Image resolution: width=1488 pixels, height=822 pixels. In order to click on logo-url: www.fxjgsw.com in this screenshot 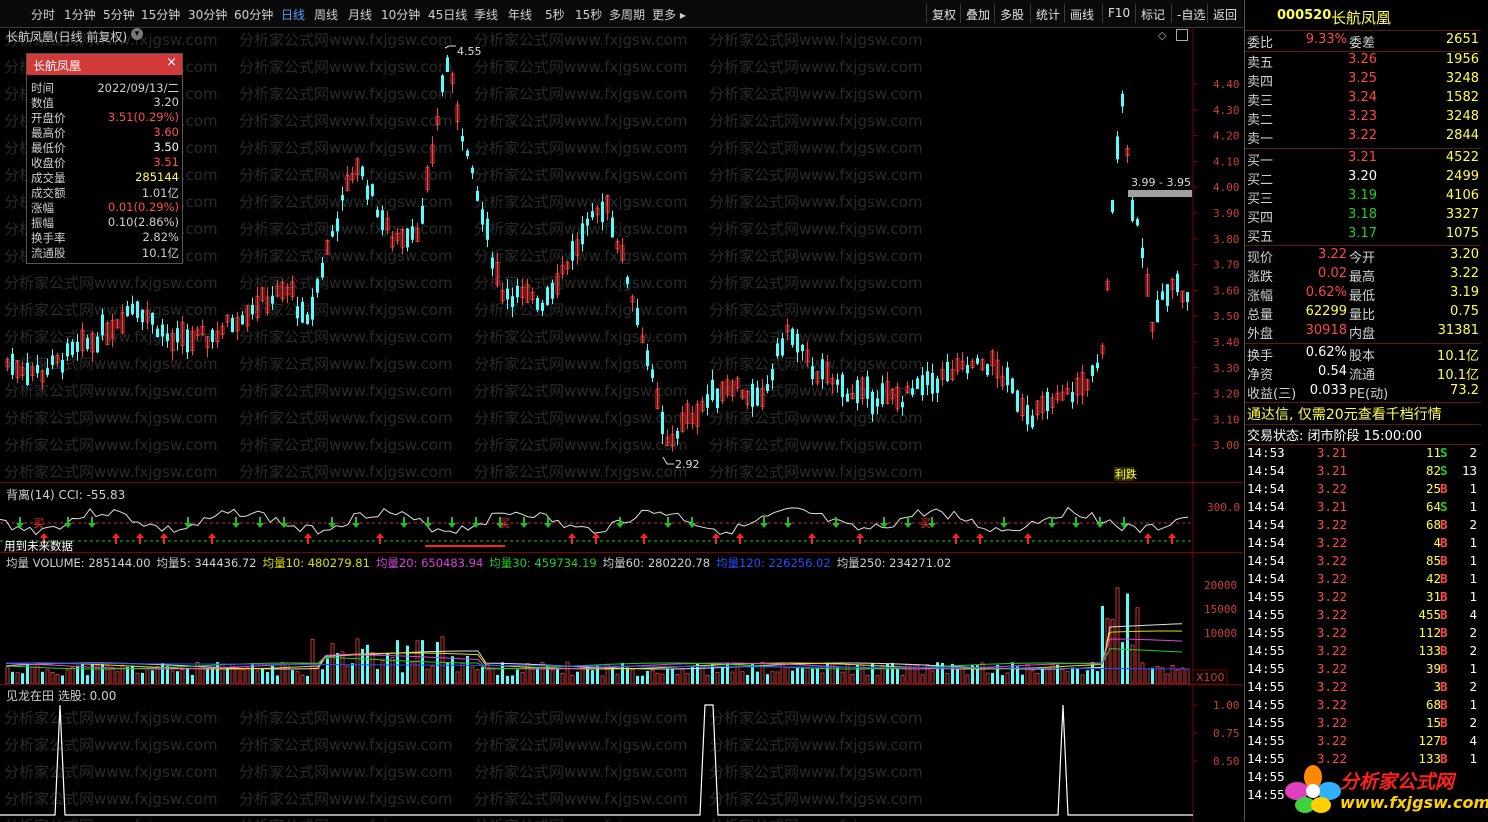, I will do `click(1414, 802)`.